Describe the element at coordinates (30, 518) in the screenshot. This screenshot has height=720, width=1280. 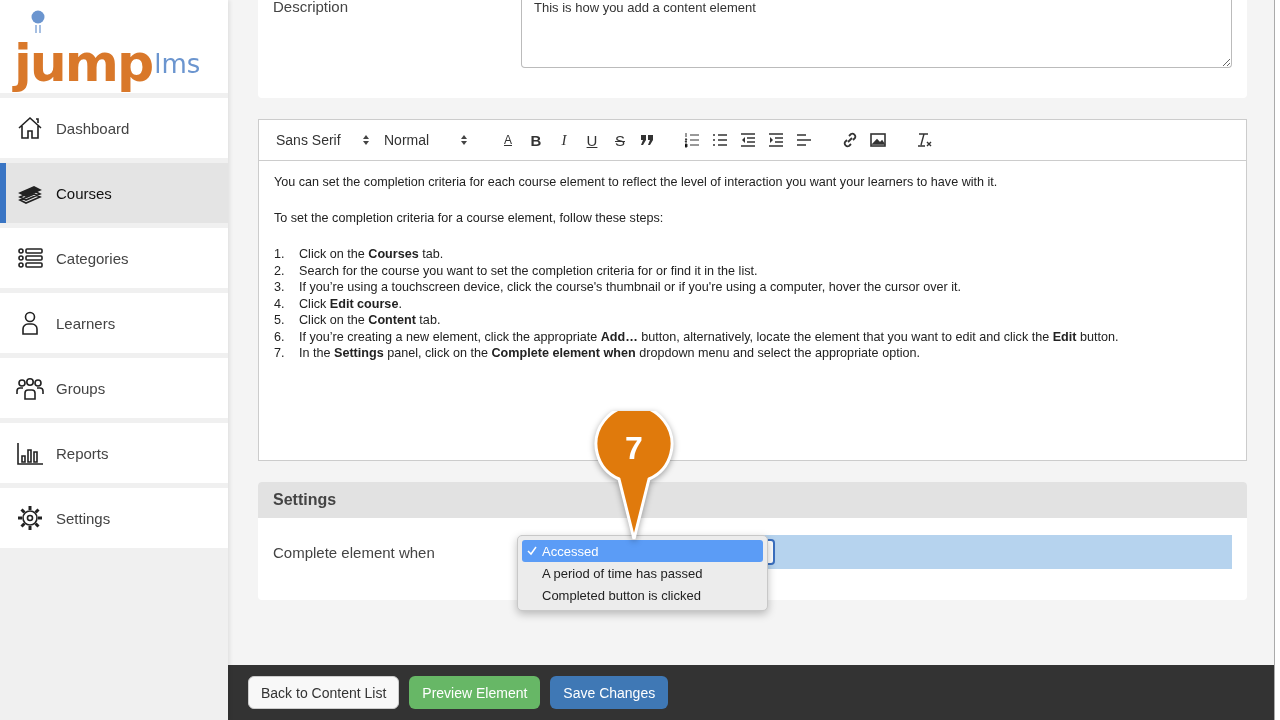
I see `gear-icon` at that location.